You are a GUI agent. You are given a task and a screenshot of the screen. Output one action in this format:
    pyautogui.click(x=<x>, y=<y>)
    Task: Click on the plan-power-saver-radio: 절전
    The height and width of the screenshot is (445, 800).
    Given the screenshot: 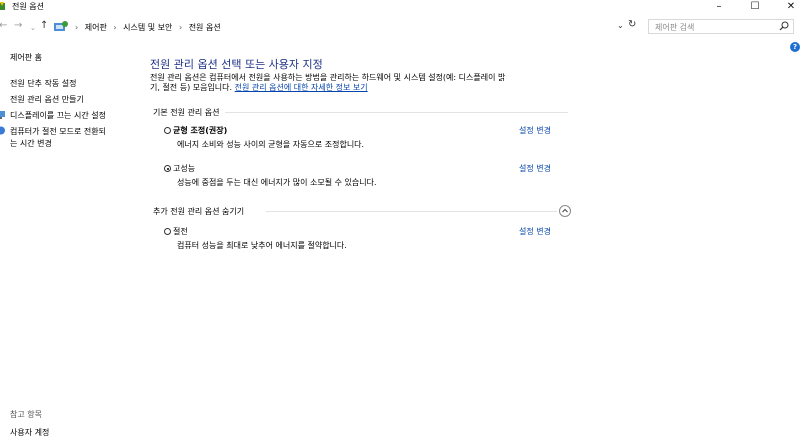 What is the action you would take?
    pyautogui.click(x=176, y=231)
    